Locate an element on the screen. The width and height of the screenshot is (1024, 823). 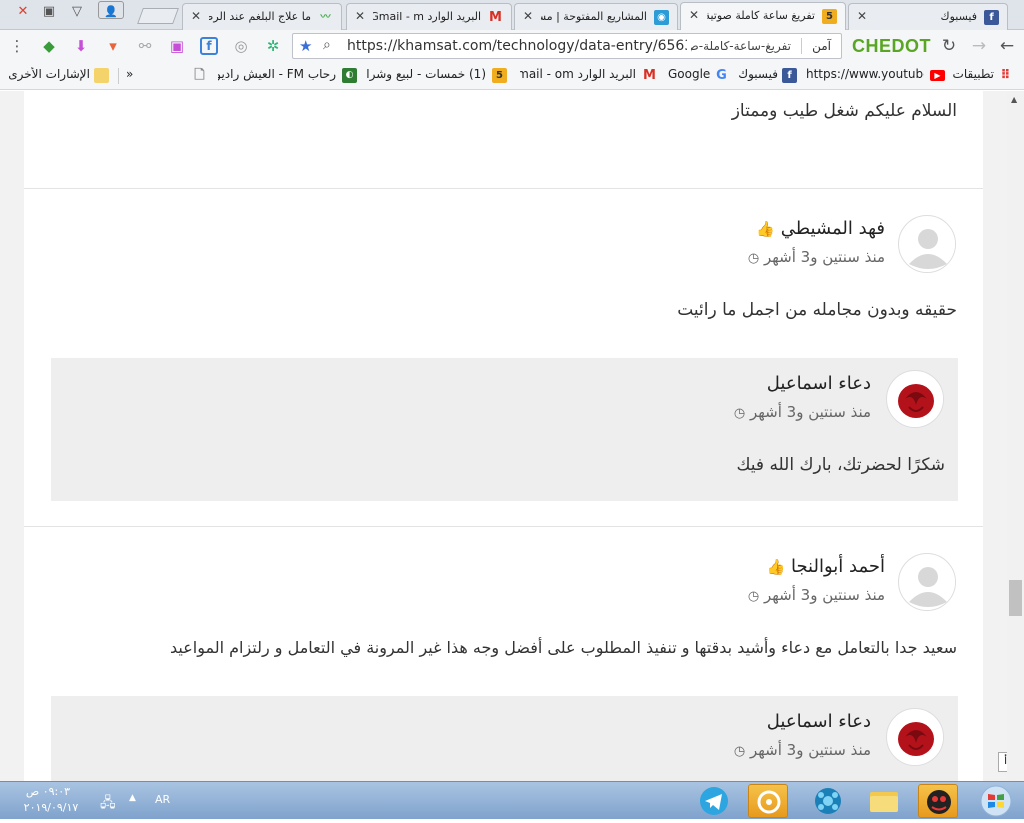
author-name: أحمد أبوالنجا is located at coordinates (838, 566).